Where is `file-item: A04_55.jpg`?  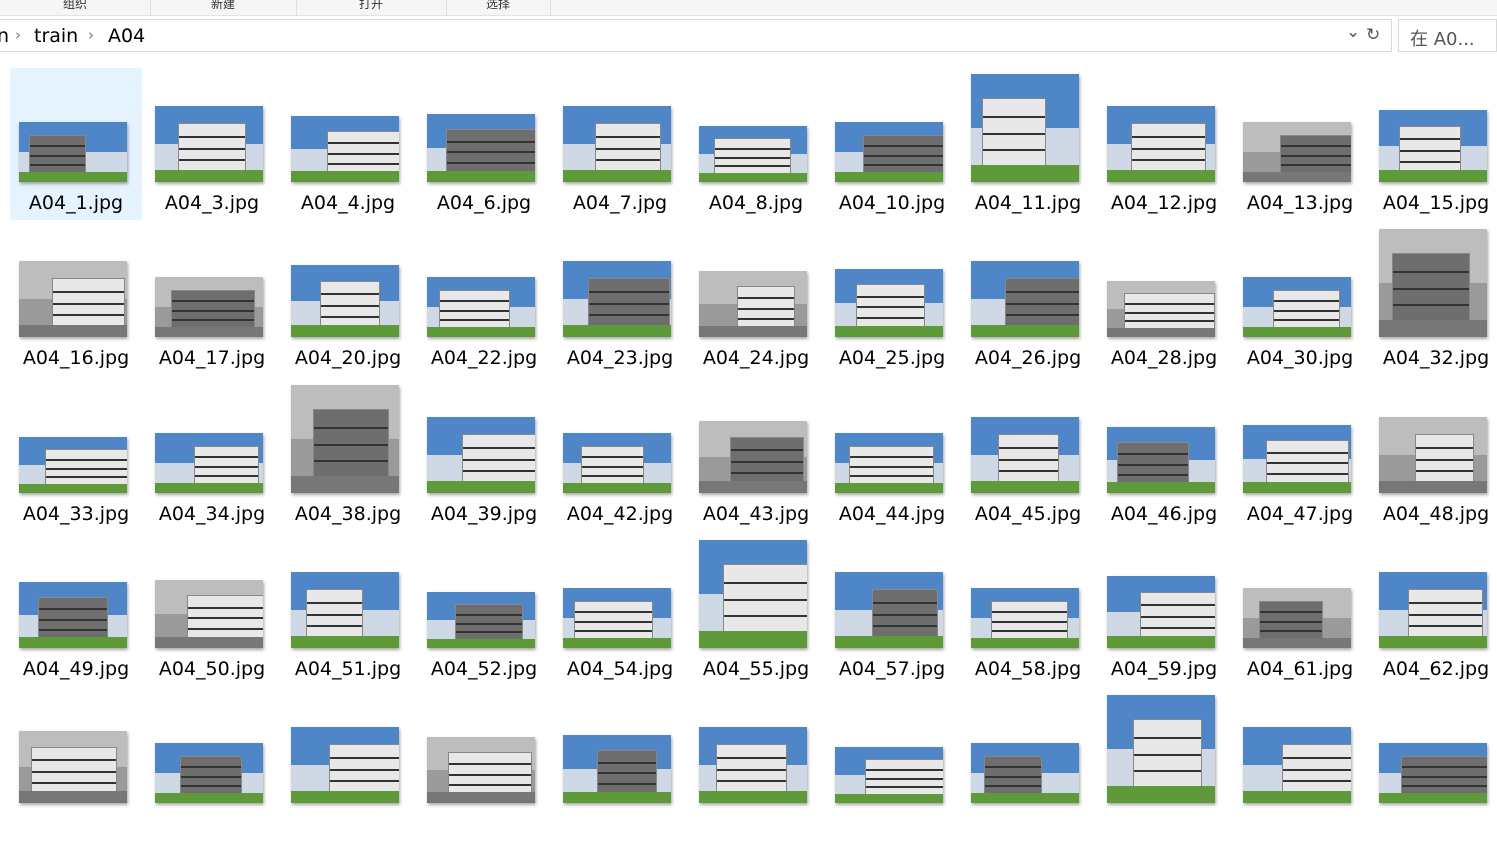 file-item: A04_55.jpg is located at coordinates (756, 610).